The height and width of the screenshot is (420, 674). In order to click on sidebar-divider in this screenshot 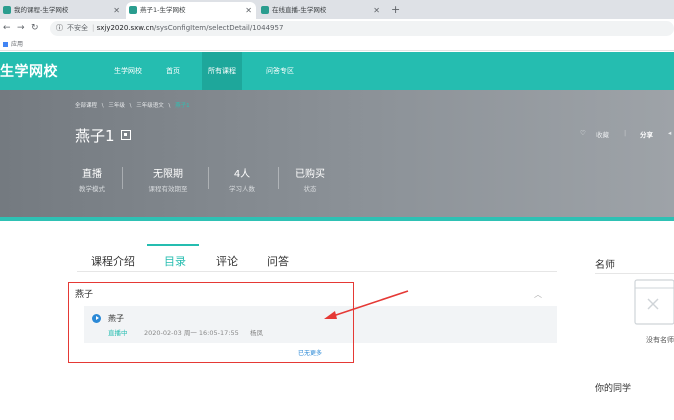, I will do `click(634, 273)`.